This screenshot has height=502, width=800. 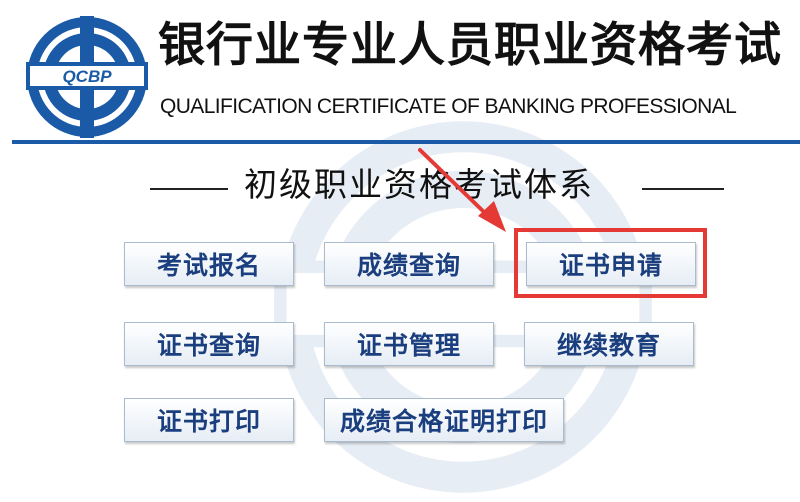 I want to click on logo-text: QCBP, so click(x=87, y=76).